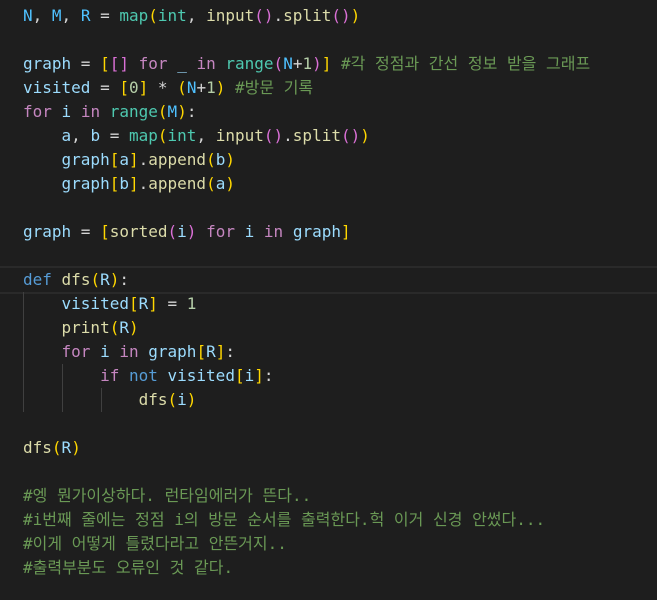 The width and height of the screenshot is (657, 600). Describe the element at coordinates (239, 135) in the screenshot. I see `code-token: input` at that location.